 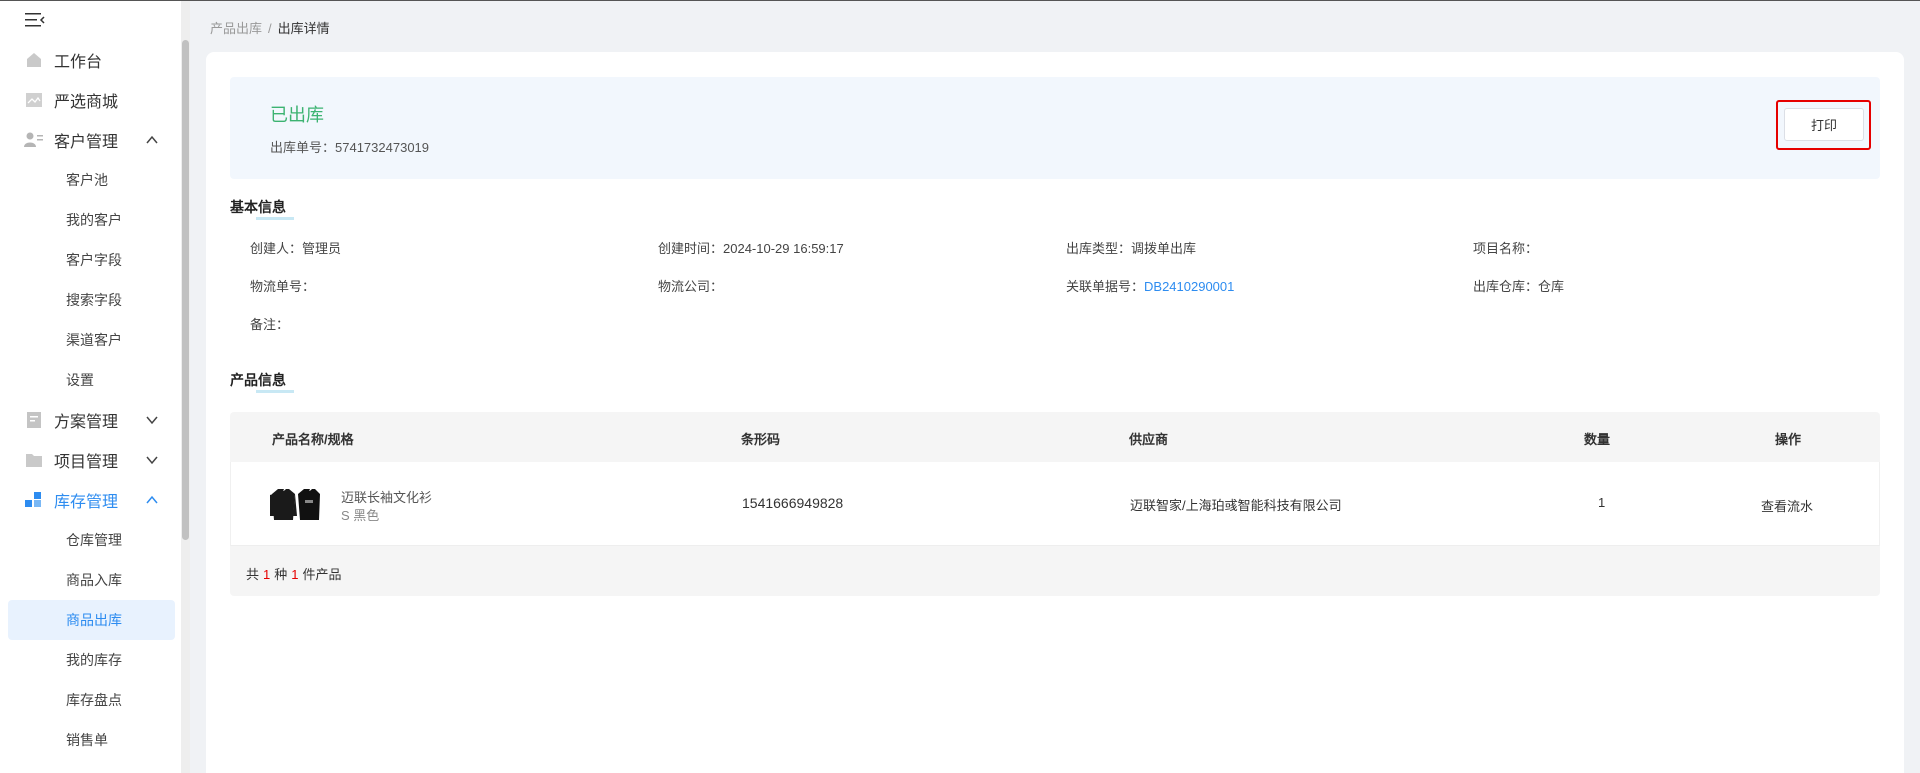 I want to click on sidebar-item-customers: 客户管理, so click(x=90, y=140).